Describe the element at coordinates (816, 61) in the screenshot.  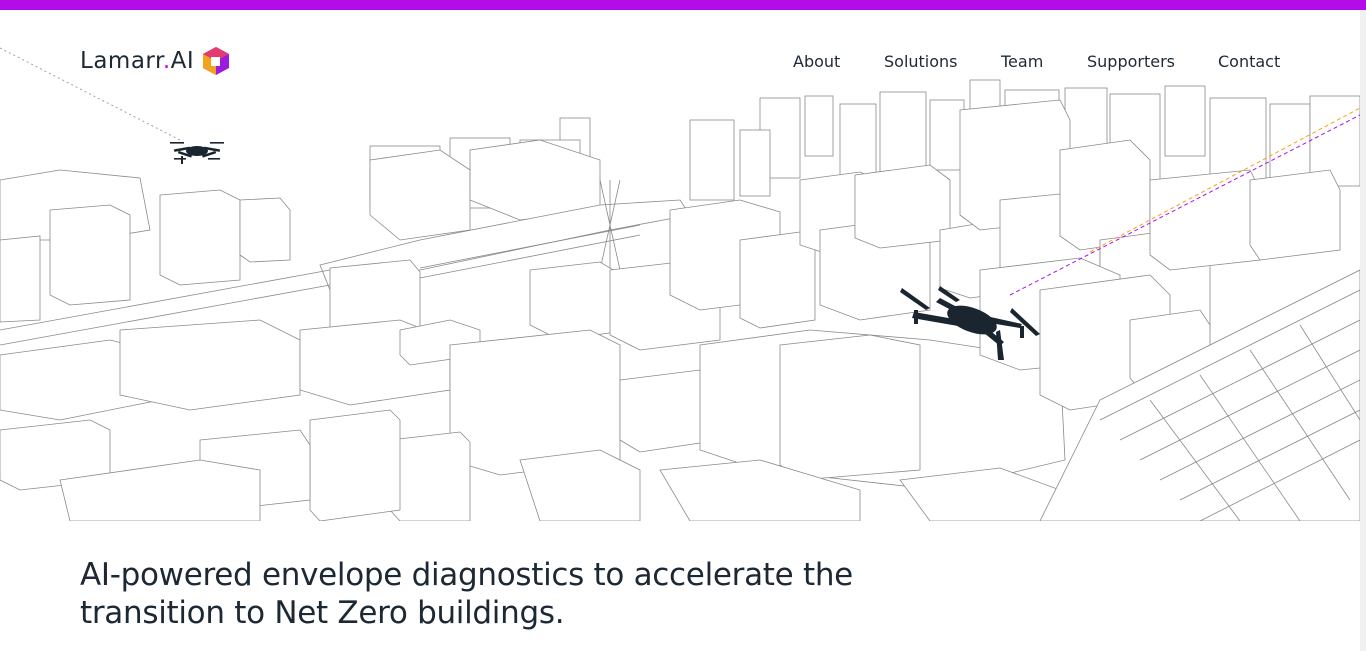
I see `nav-item-about: About` at that location.